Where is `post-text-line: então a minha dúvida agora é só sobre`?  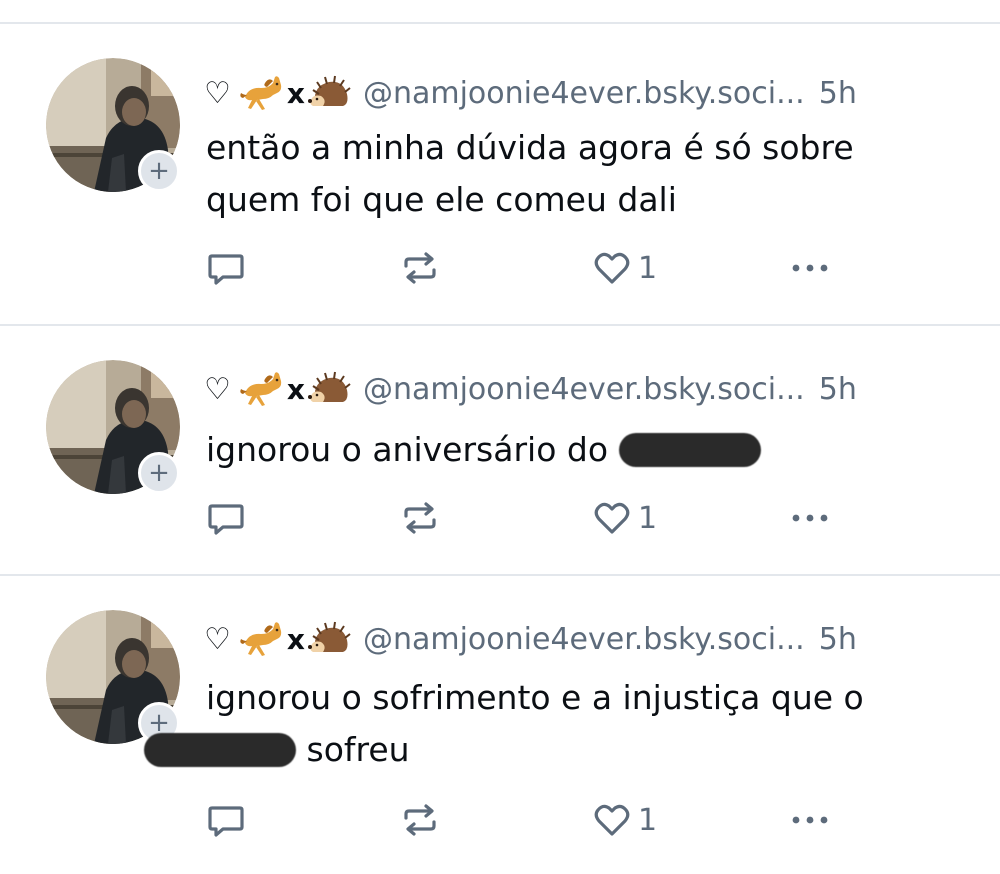 post-text-line: então a minha dúvida agora é só sobre is located at coordinates (530, 147).